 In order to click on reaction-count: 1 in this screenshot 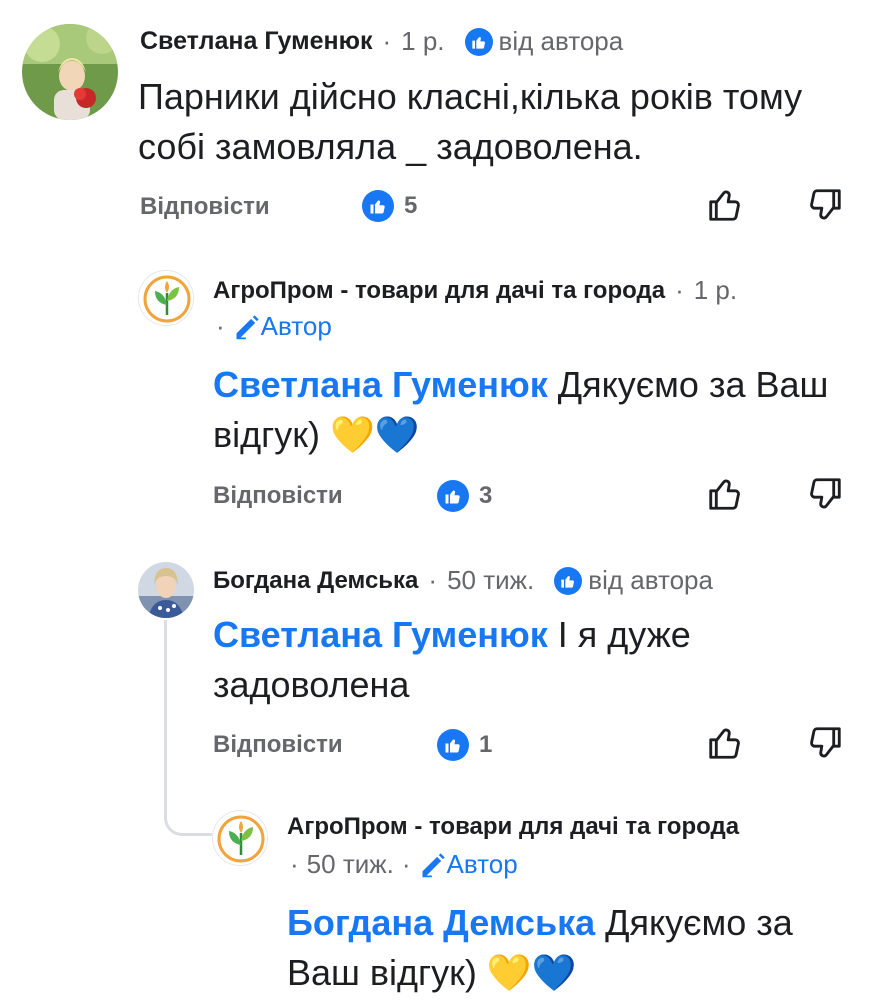, I will do `click(464, 745)`.